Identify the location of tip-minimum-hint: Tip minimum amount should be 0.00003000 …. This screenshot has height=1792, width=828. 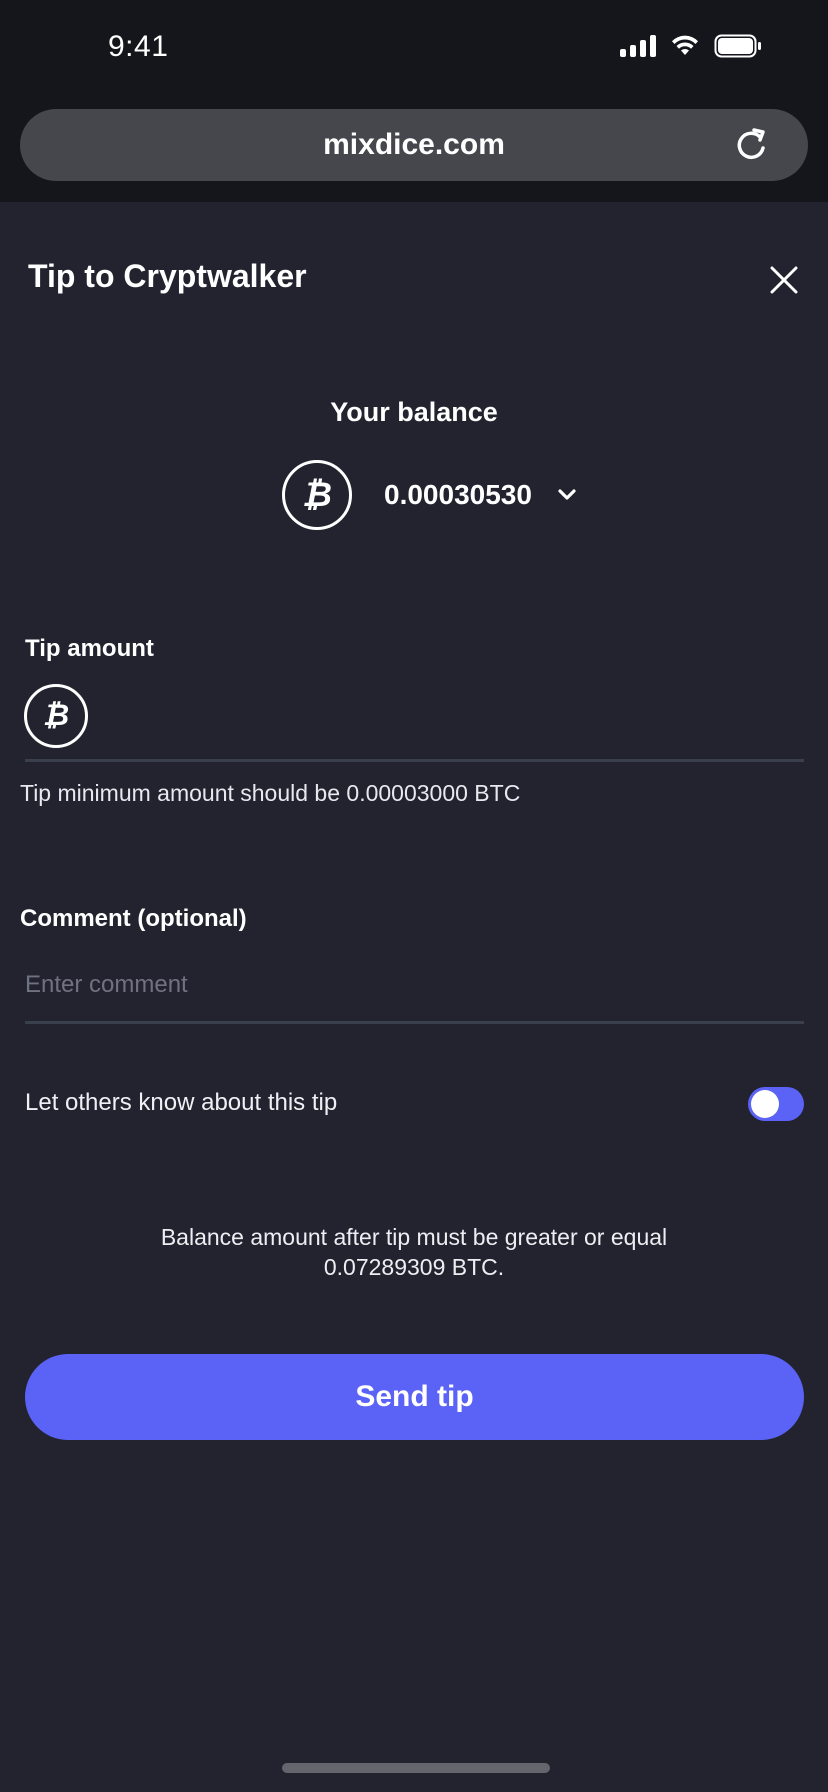
(270, 793).